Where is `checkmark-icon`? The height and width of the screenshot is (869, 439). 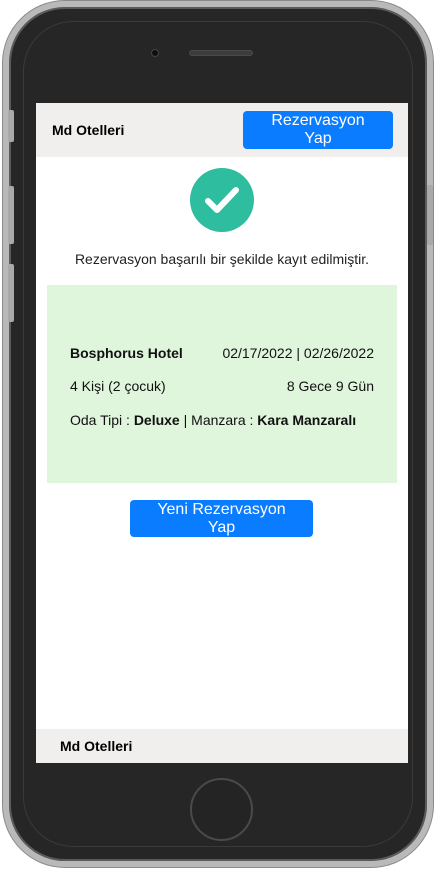
checkmark-icon is located at coordinates (222, 200).